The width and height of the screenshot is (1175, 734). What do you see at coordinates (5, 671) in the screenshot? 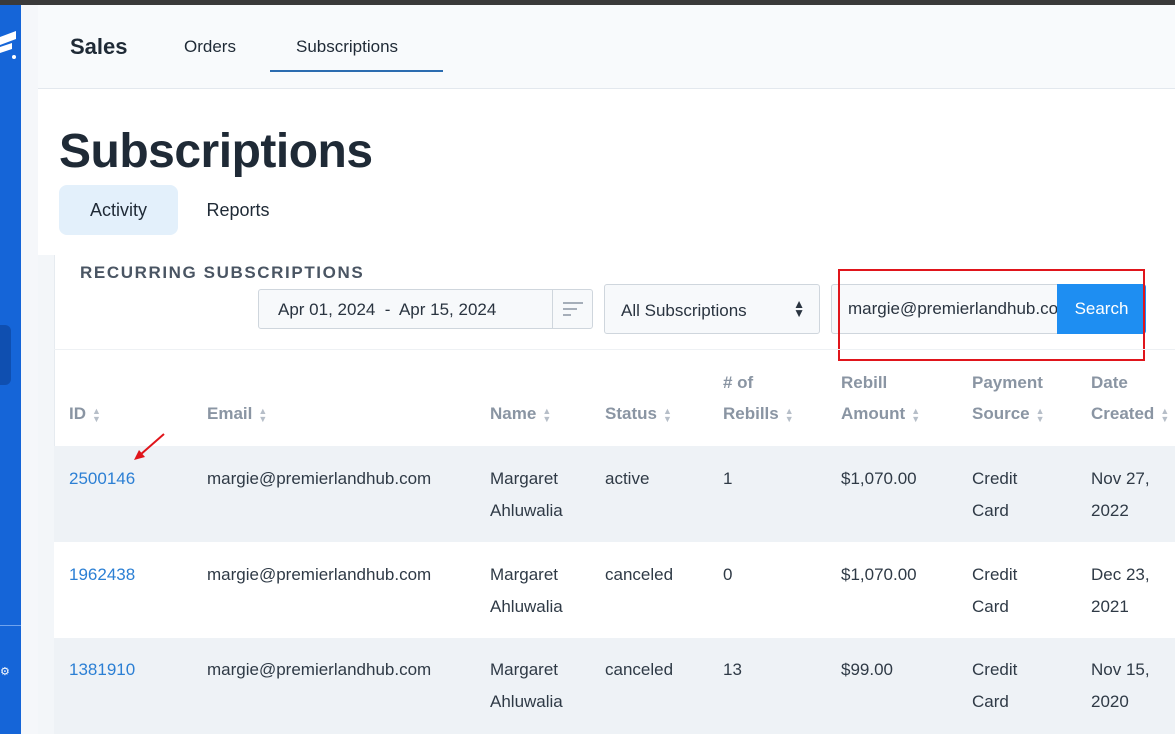
I see `sidebar-settings-icon: ⚙` at bounding box center [5, 671].